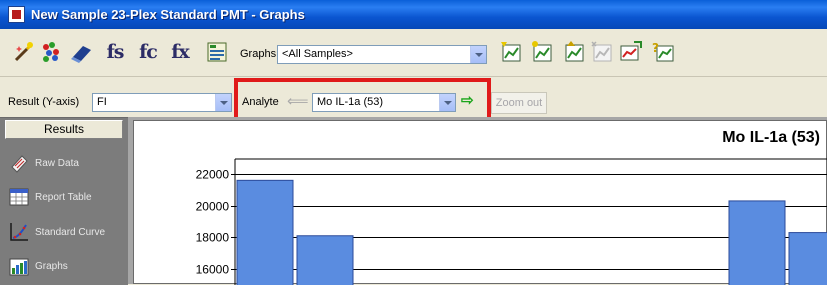 This screenshot has width=827, height=285. What do you see at coordinates (511, 52) in the screenshot?
I see `chart-1-icon` at bounding box center [511, 52].